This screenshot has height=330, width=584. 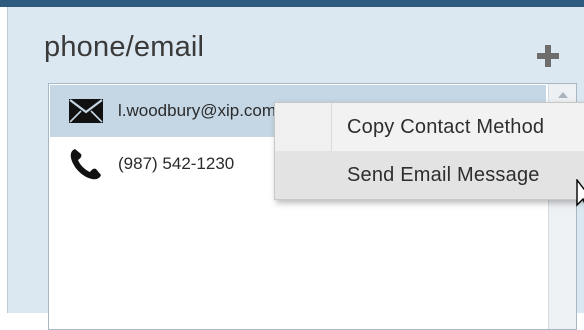 I want to click on phone-value: (987) 542-1230, so click(x=176, y=163).